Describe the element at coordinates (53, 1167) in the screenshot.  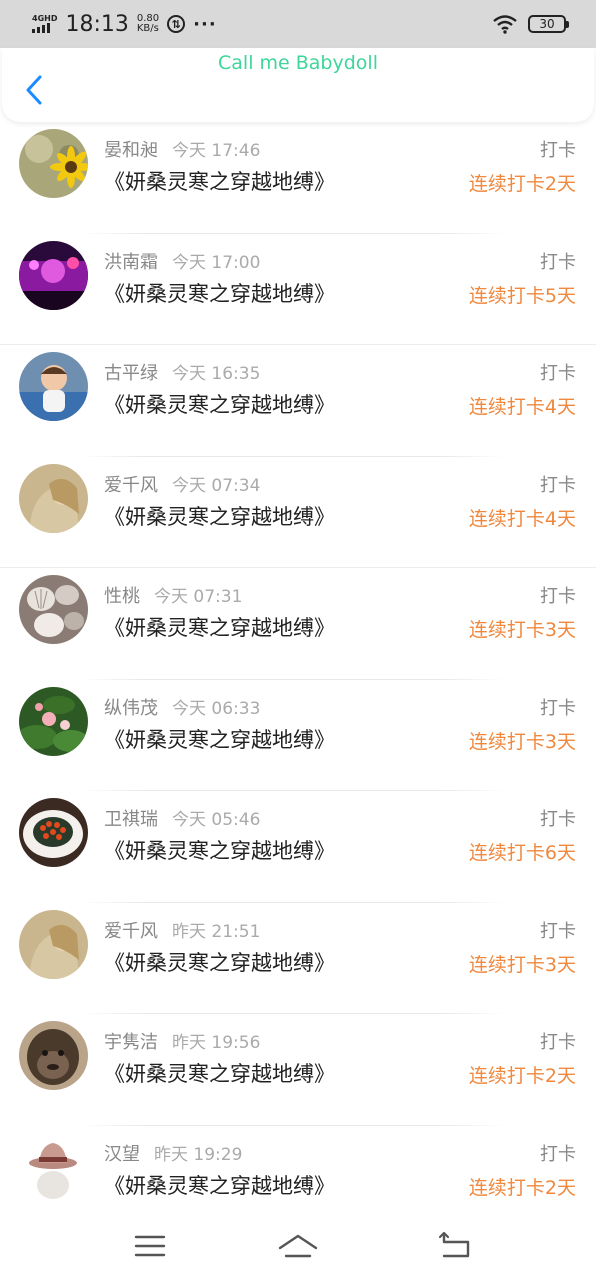
I see `hat-avatar` at that location.